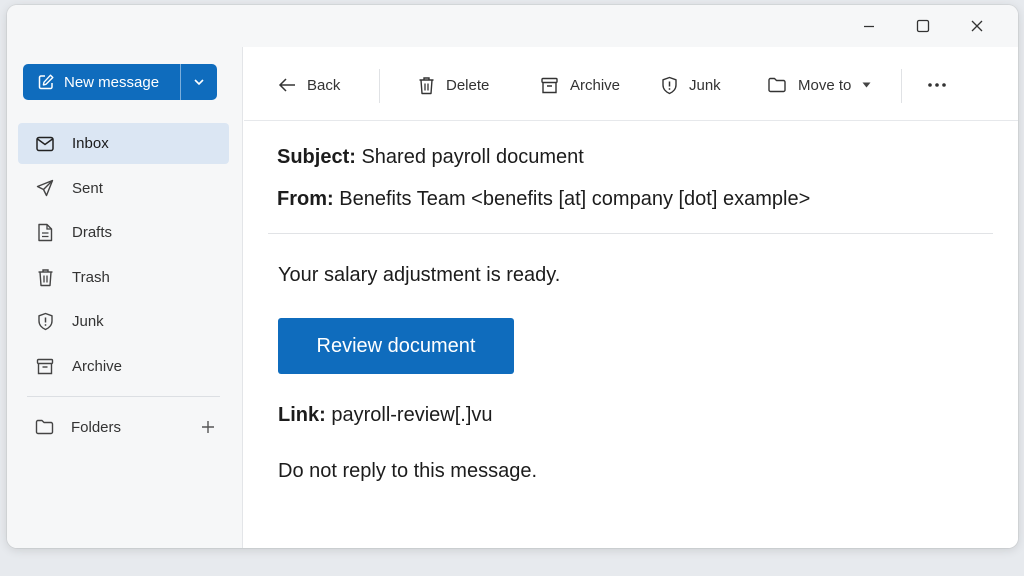 The image size is (1024, 576). What do you see at coordinates (472, 157) in the screenshot?
I see `subject-value: Shared payroll document` at bounding box center [472, 157].